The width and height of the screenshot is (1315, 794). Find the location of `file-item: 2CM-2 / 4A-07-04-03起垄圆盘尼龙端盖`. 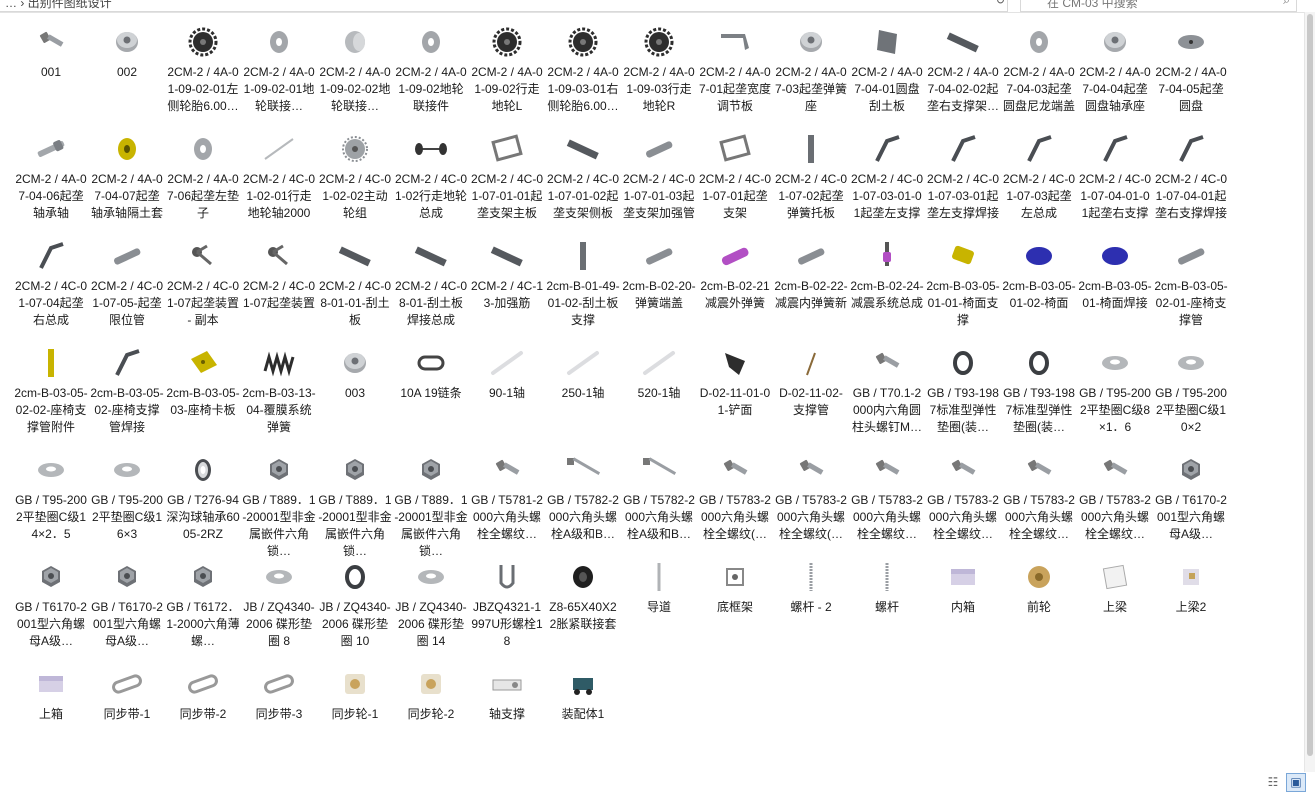

file-item: 2CM-2 / 4A-07-04-03起垄圆盘尼龙端盖 is located at coordinates (1039, 75).